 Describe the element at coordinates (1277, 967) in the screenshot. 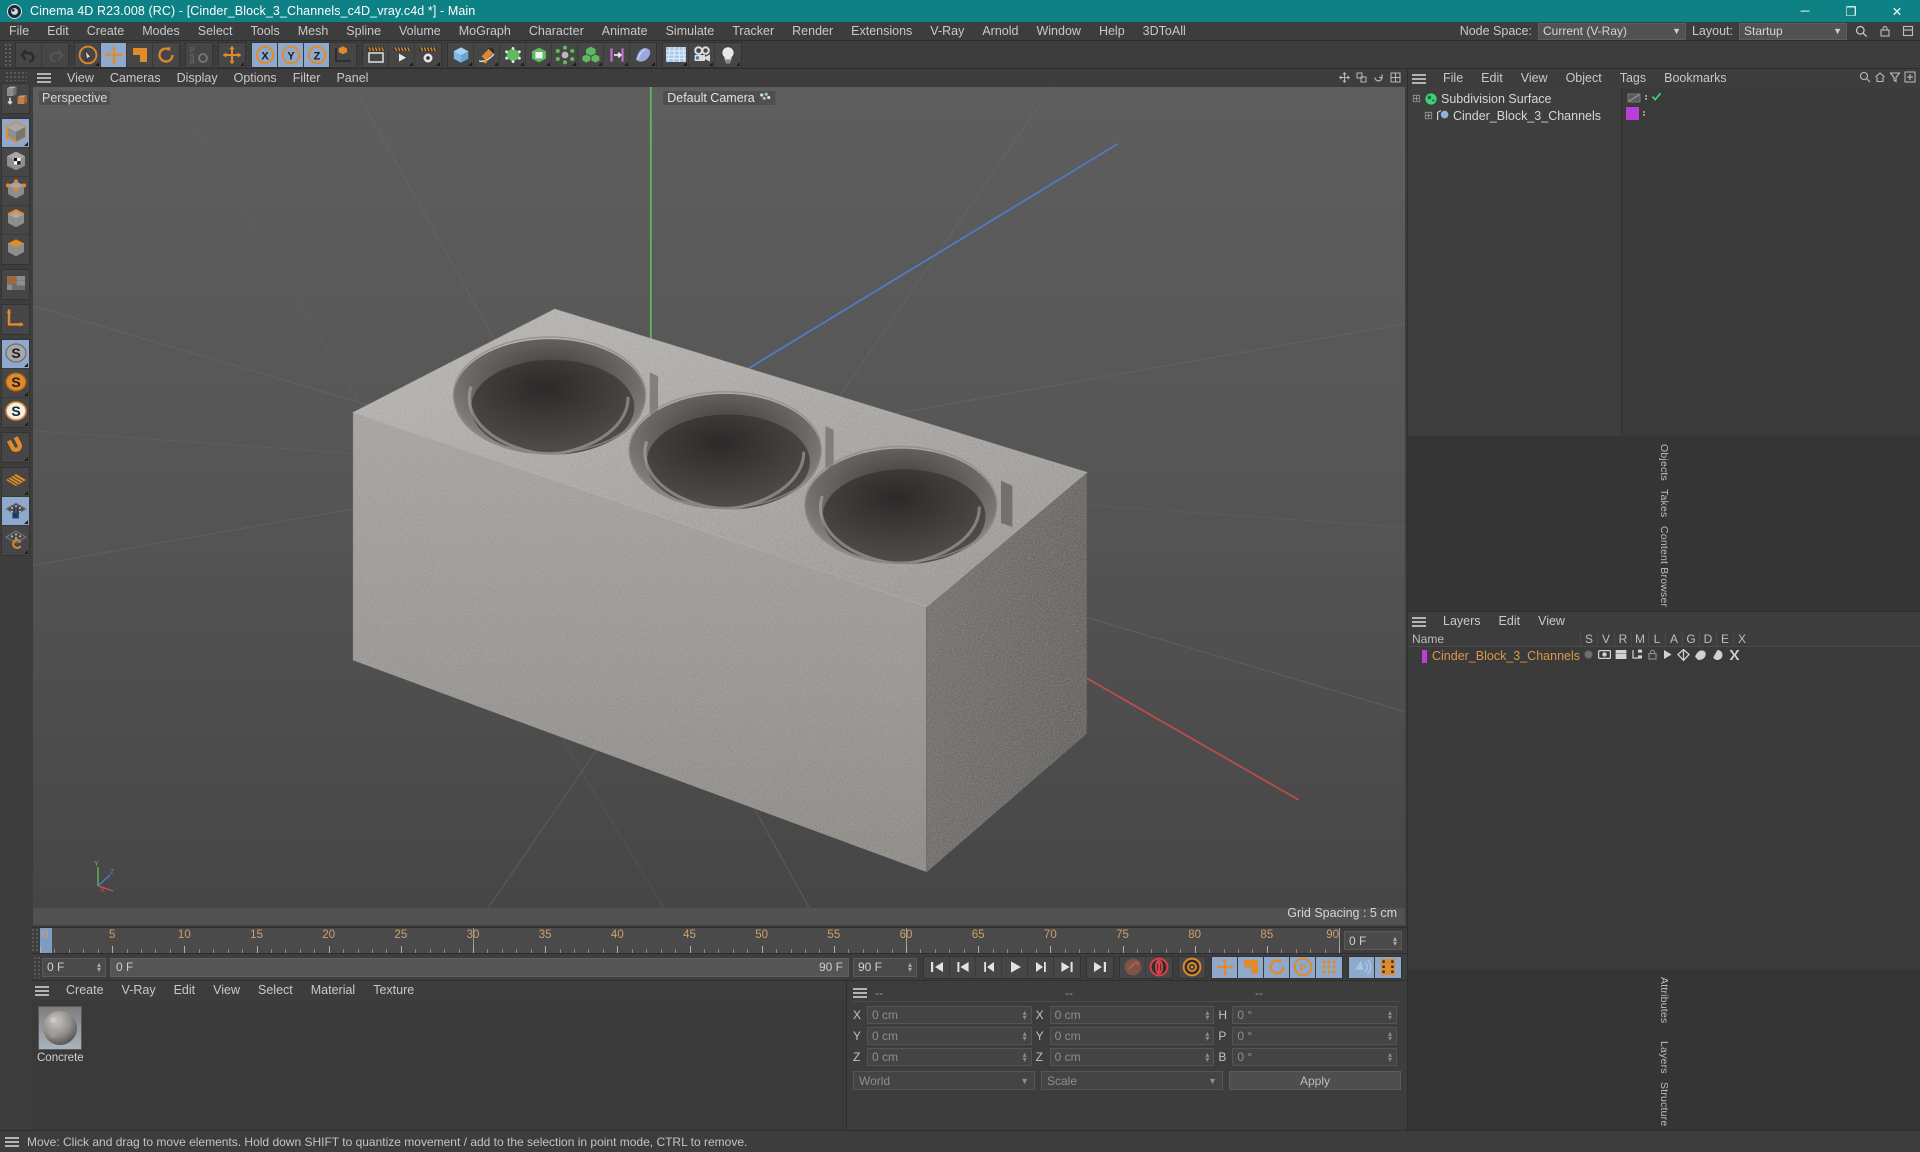

I see `rotation-key-button` at that location.